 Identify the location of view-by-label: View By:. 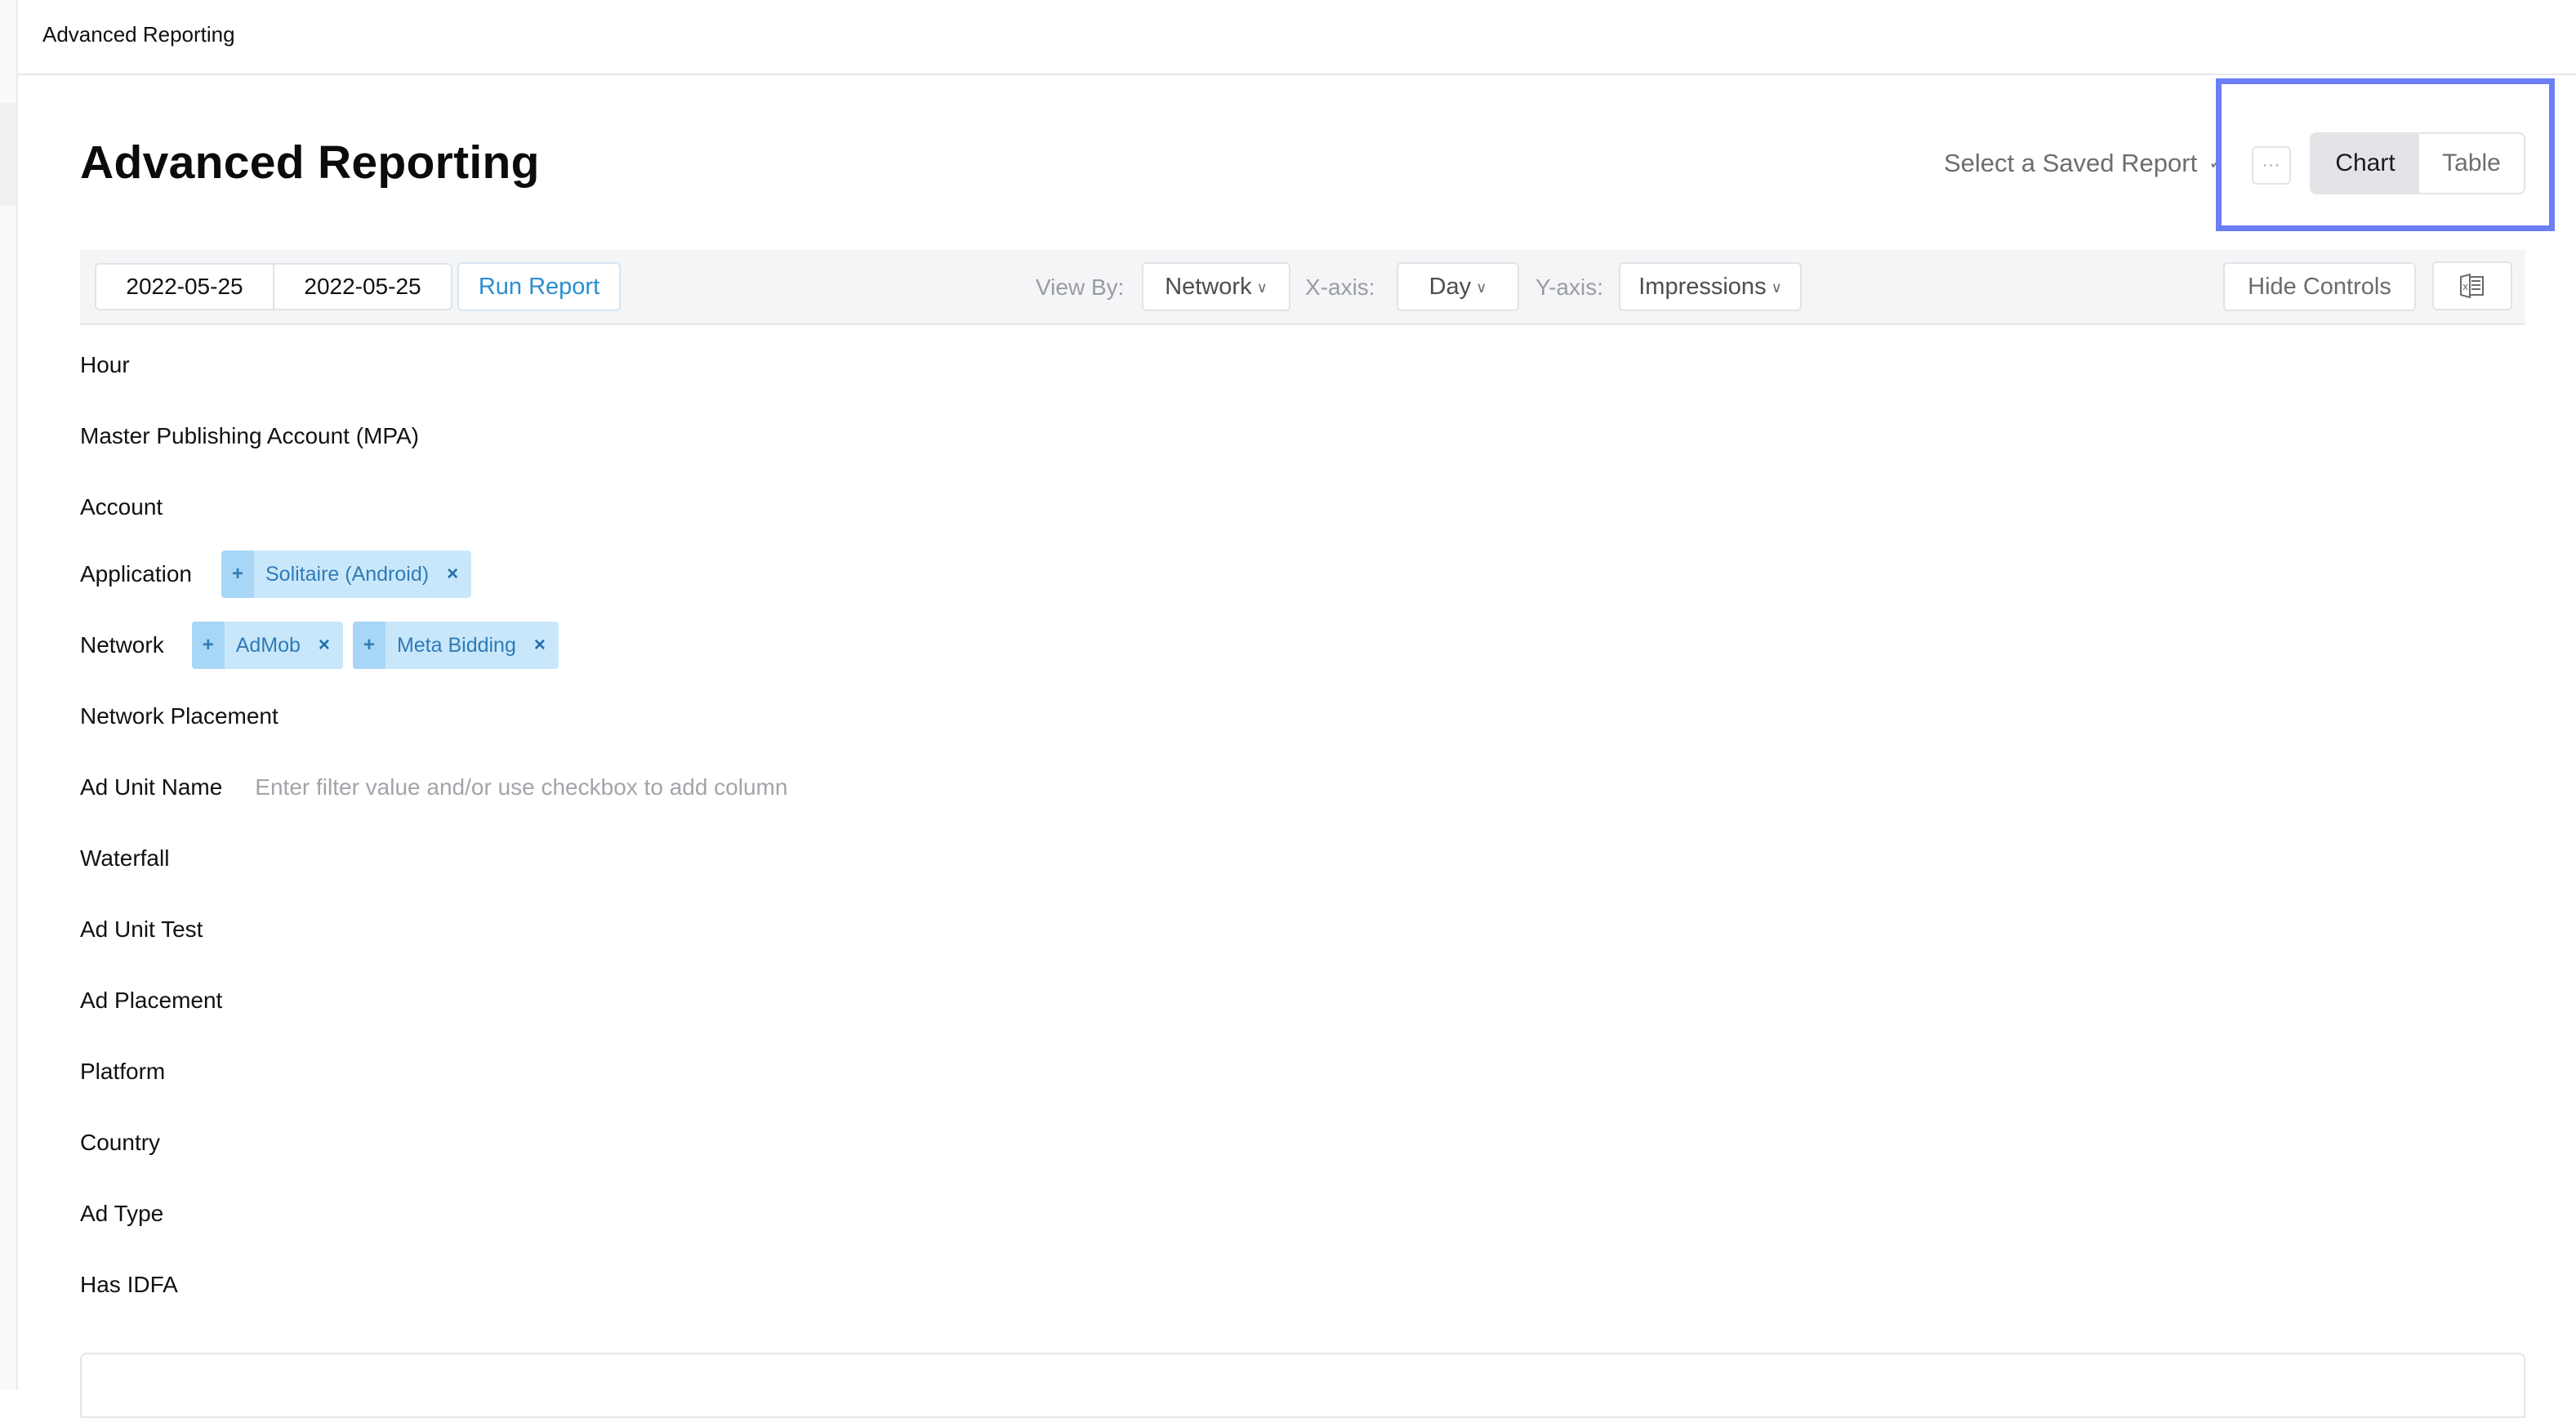
(1080, 287).